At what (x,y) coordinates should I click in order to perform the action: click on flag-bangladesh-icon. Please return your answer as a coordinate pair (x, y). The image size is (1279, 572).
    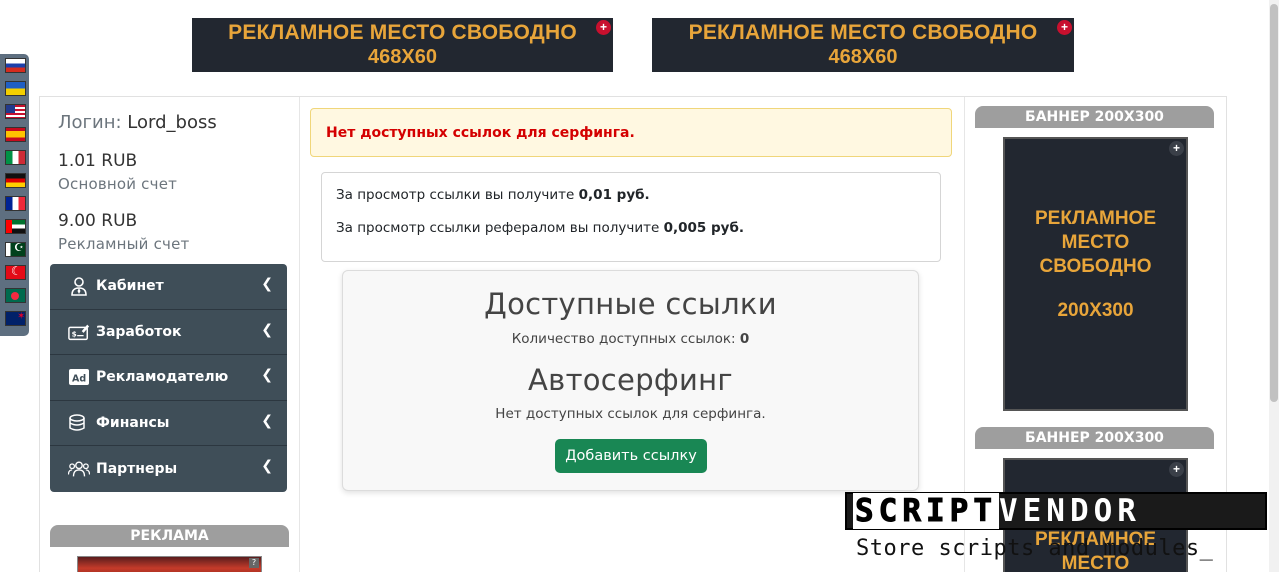
    Looking at the image, I should click on (15, 295).